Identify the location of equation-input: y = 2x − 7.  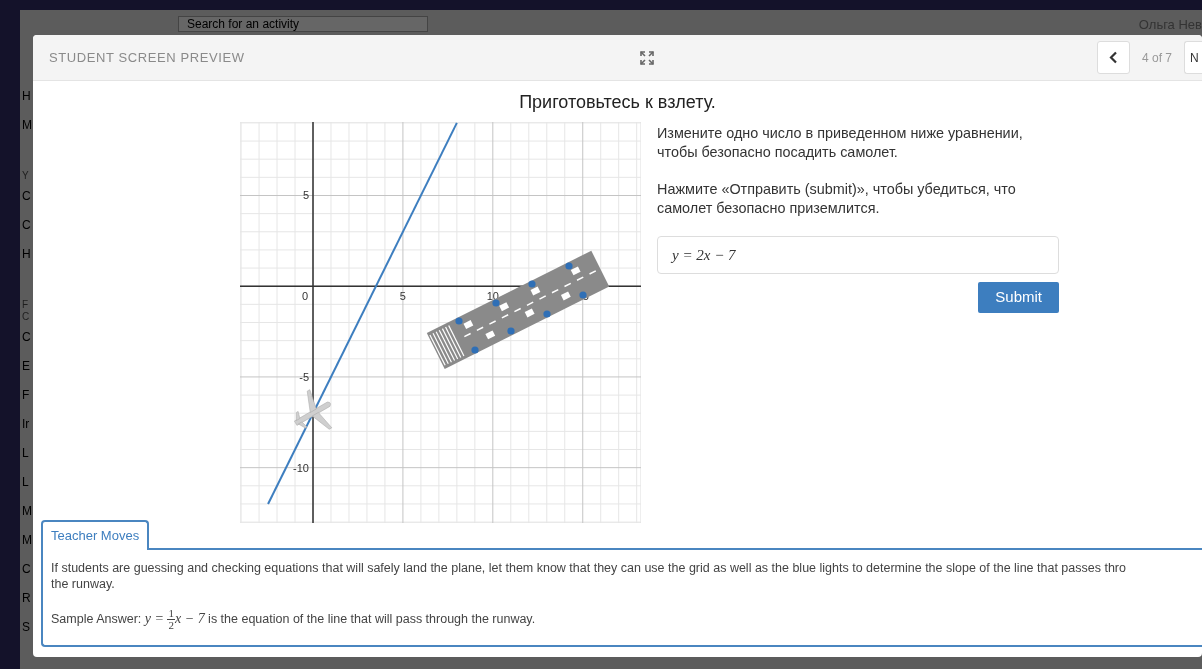
(858, 255).